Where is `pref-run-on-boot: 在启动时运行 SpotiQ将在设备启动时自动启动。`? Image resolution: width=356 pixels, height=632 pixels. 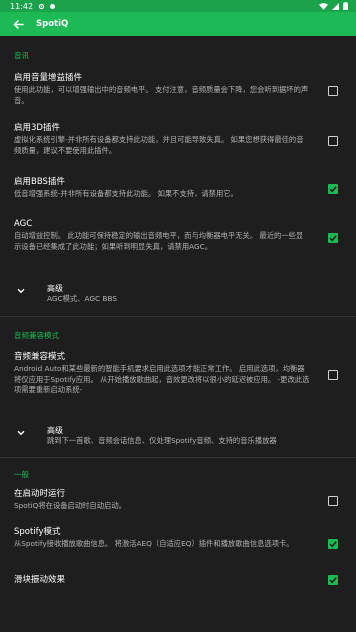
pref-run-on-boot: 在启动时运行 SpotiQ将在设备启动时自动启动。 is located at coordinates (178, 507).